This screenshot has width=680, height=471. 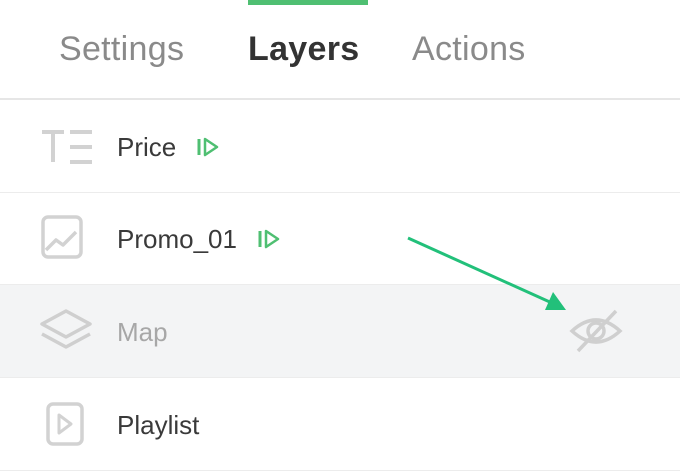 What do you see at coordinates (66, 424) in the screenshot?
I see `video-icon` at bounding box center [66, 424].